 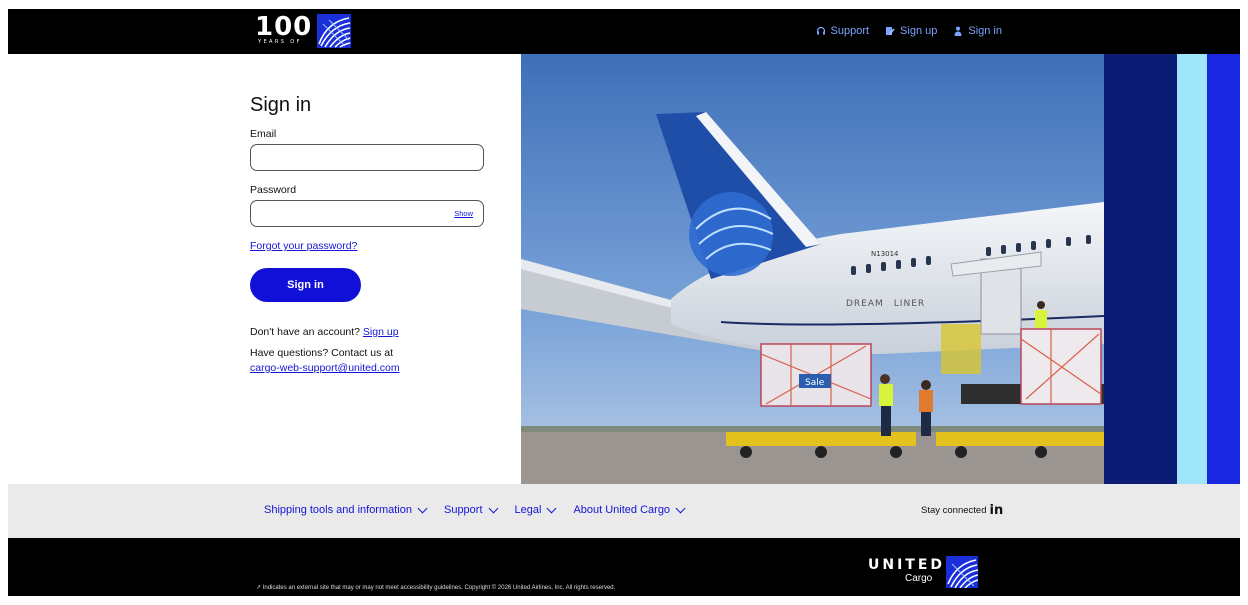 I want to click on top-bar: 100 YEARS OF Support Sign up Sign in, so click(x=624, y=31).